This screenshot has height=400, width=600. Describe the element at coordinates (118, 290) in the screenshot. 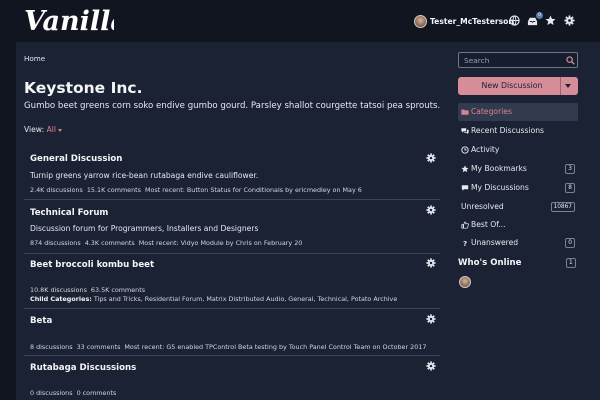

I see `category-comments: 63.5K comments` at that location.